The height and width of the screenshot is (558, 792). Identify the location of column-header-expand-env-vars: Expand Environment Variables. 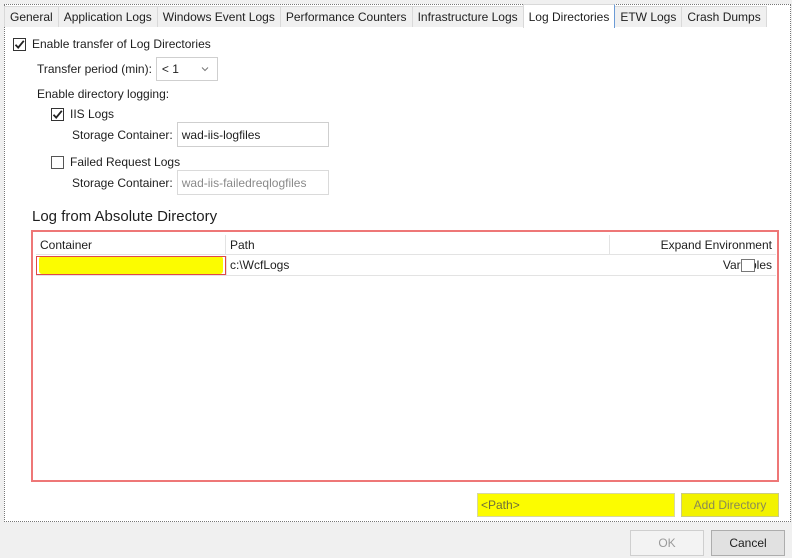
(693, 253).